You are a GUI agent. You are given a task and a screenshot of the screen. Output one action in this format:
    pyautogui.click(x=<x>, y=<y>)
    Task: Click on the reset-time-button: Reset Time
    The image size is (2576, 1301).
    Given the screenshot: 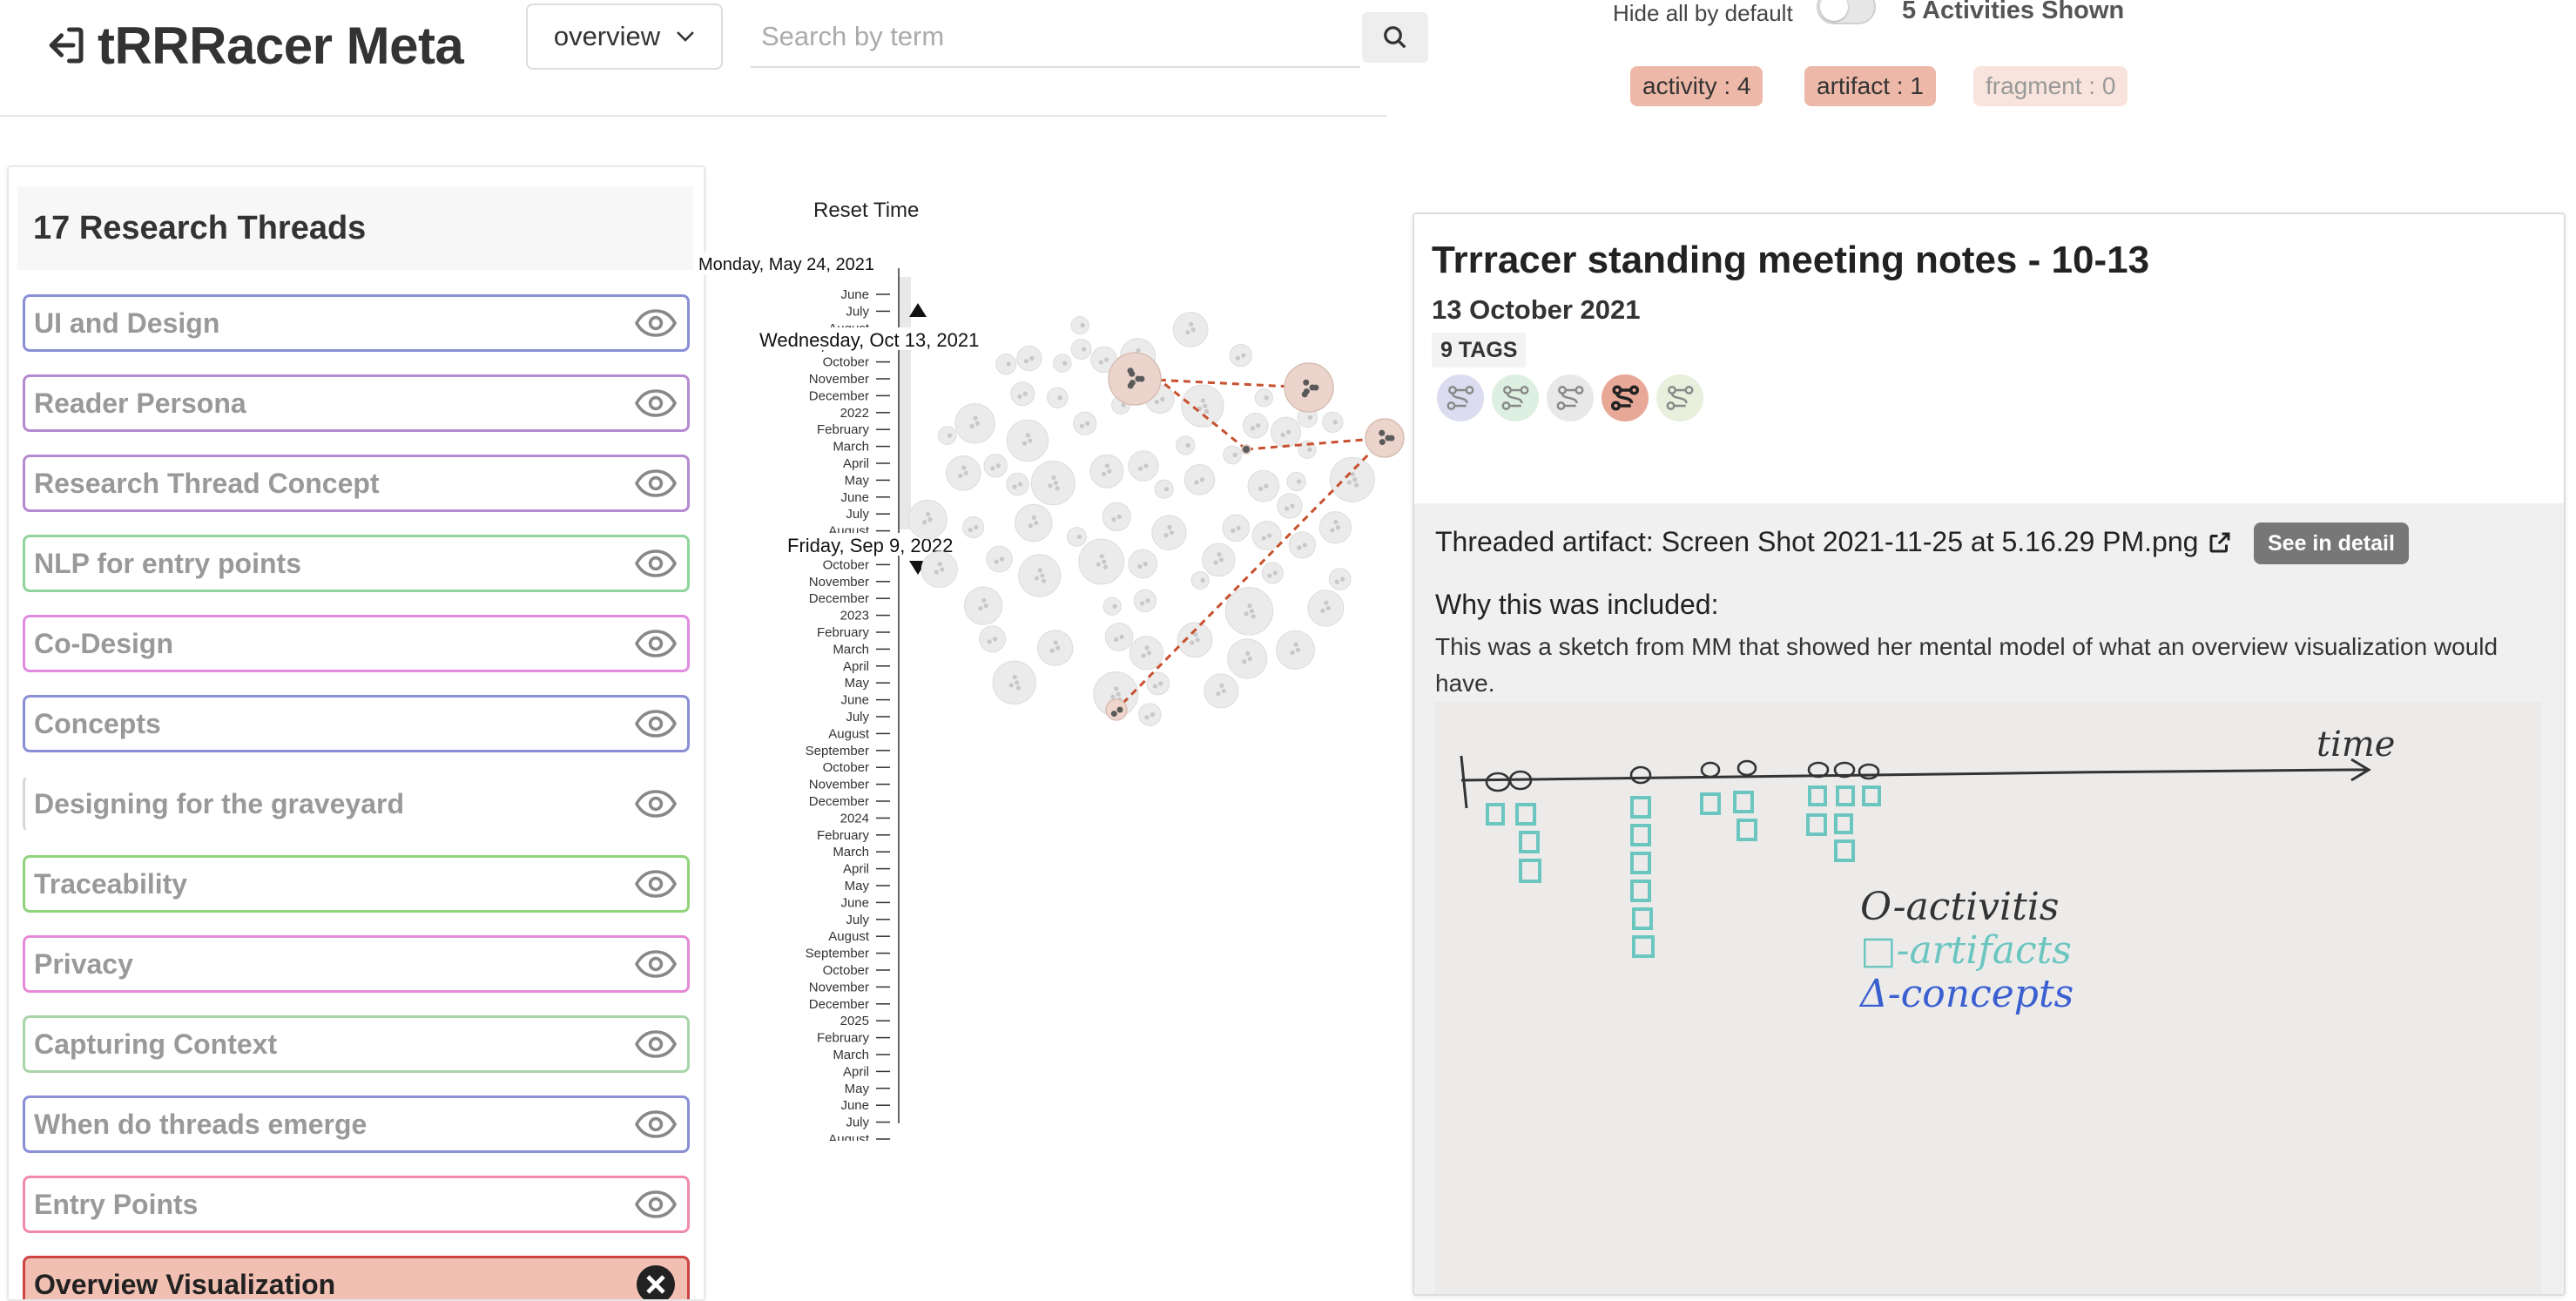 What is the action you would take?
    pyautogui.click(x=866, y=211)
    